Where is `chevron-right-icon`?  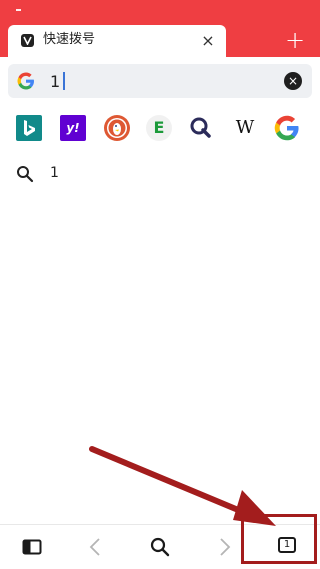
chevron-right-icon is located at coordinates (225, 547).